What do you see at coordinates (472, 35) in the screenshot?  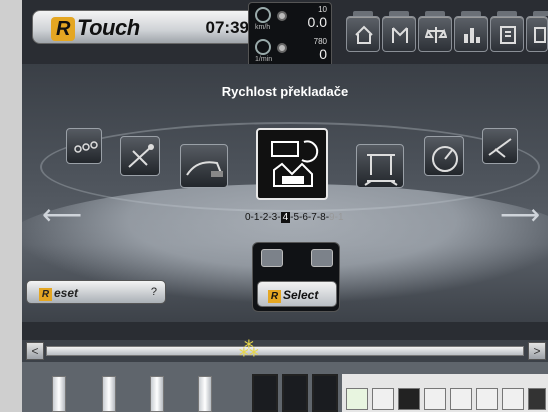 I see `bar-chart-icon` at bounding box center [472, 35].